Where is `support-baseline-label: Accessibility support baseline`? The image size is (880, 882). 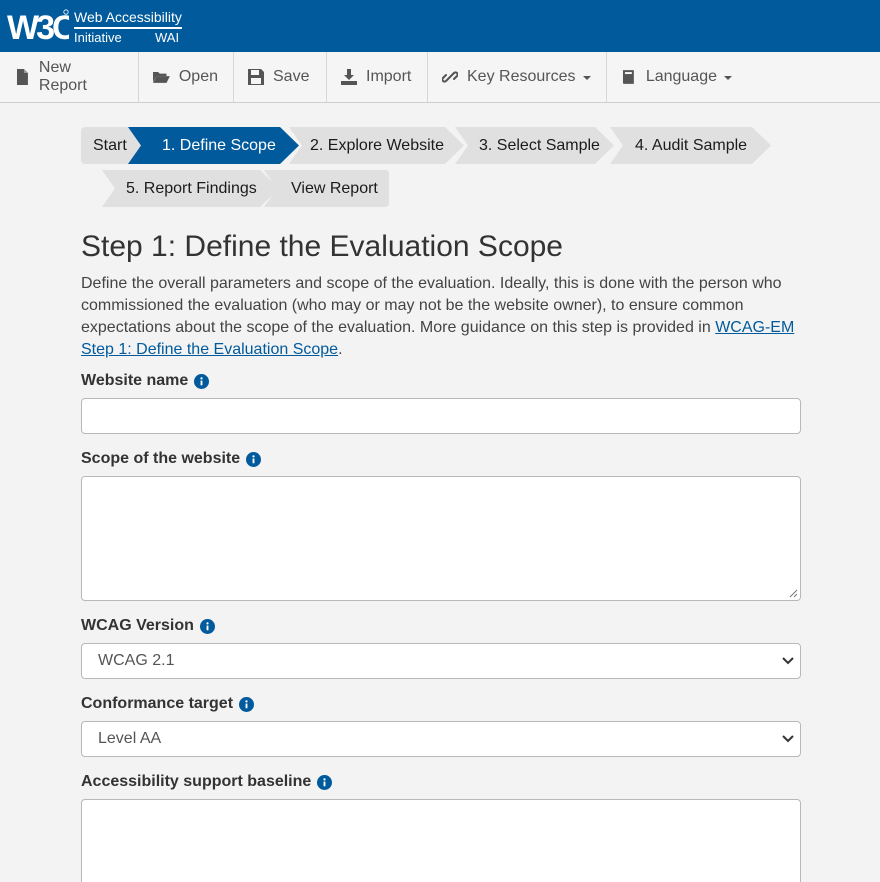 support-baseline-label: Accessibility support baseline is located at coordinates (207, 782).